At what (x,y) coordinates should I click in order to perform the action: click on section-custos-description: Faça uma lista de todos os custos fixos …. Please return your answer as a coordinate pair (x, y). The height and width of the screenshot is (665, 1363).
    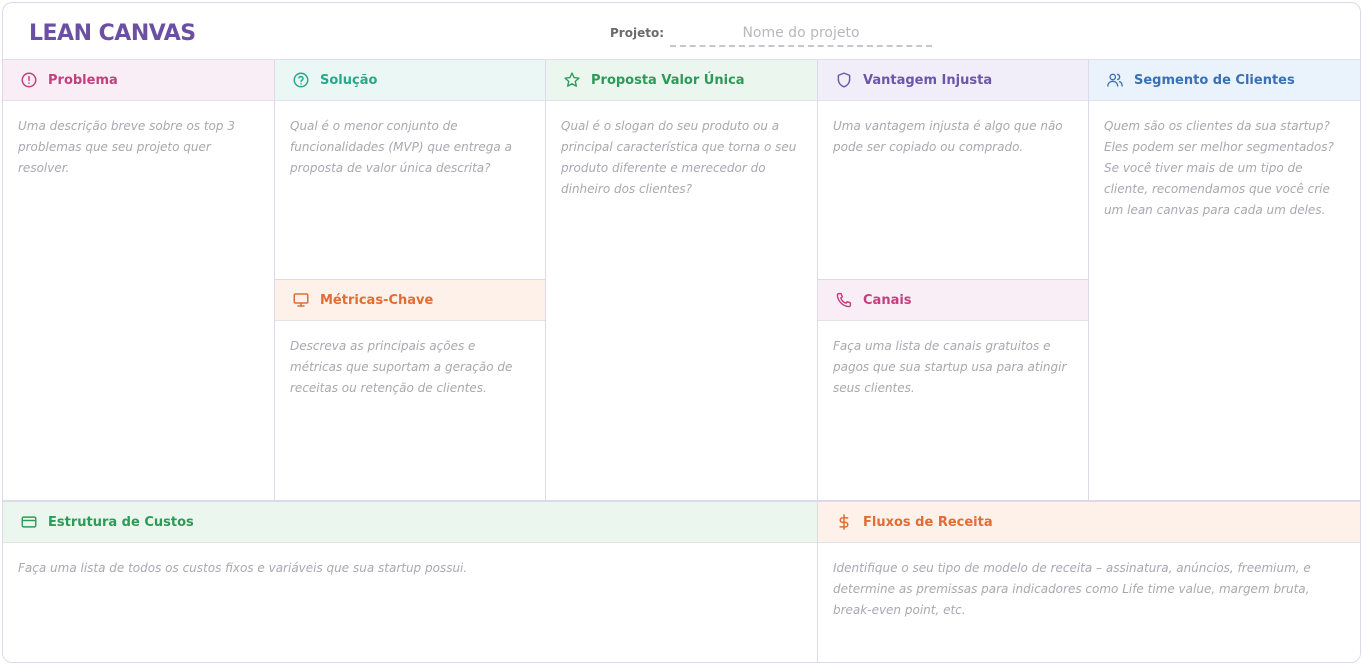
    Looking at the image, I should click on (410, 568).